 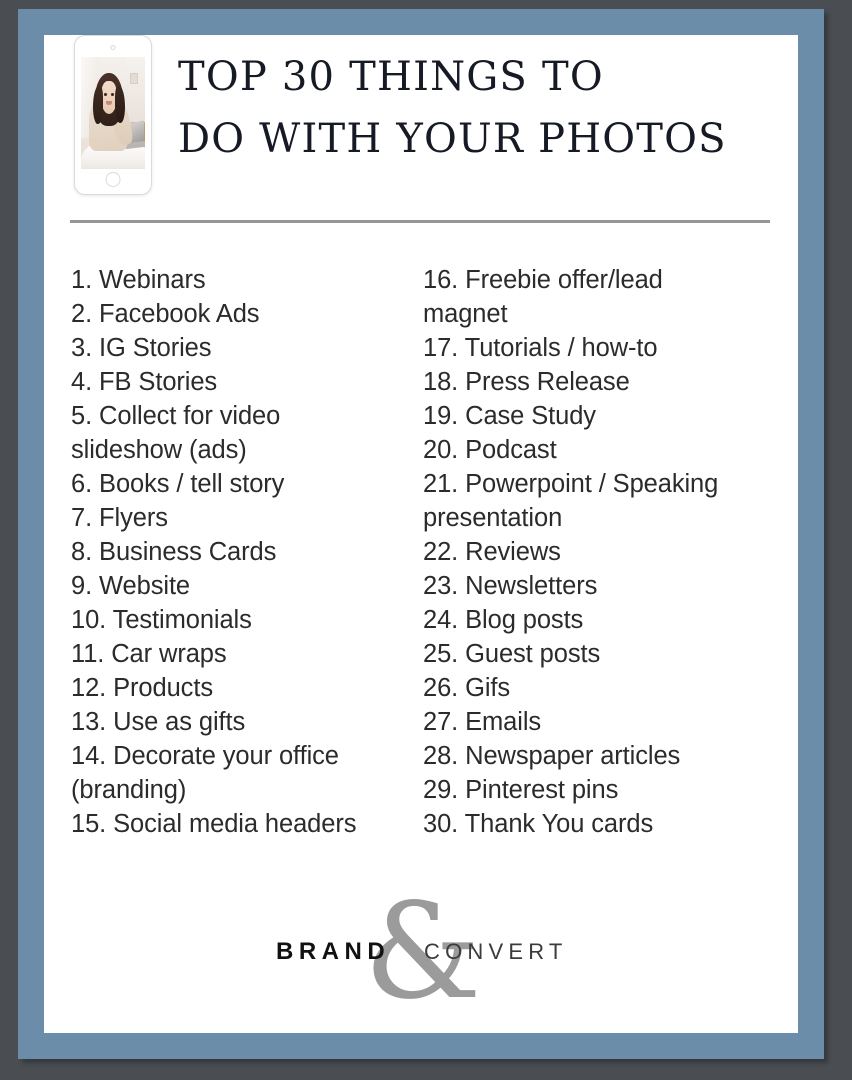 I want to click on list-item: 4. FB Stories, so click(x=144, y=382).